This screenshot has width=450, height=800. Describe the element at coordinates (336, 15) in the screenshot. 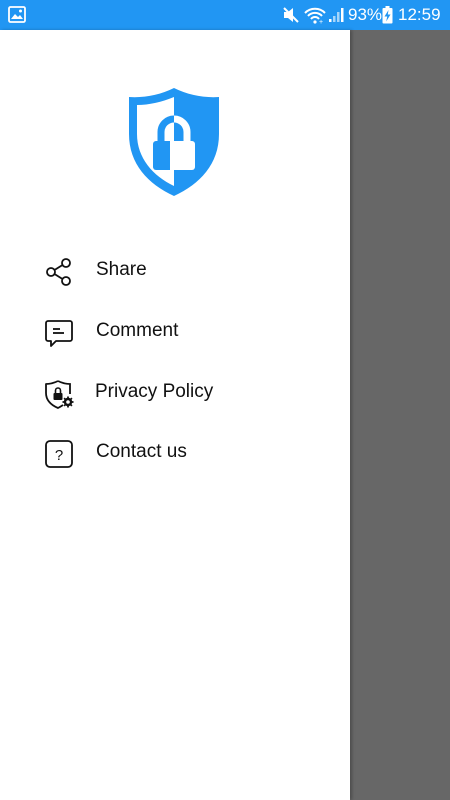

I see `signal-icon` at that location.